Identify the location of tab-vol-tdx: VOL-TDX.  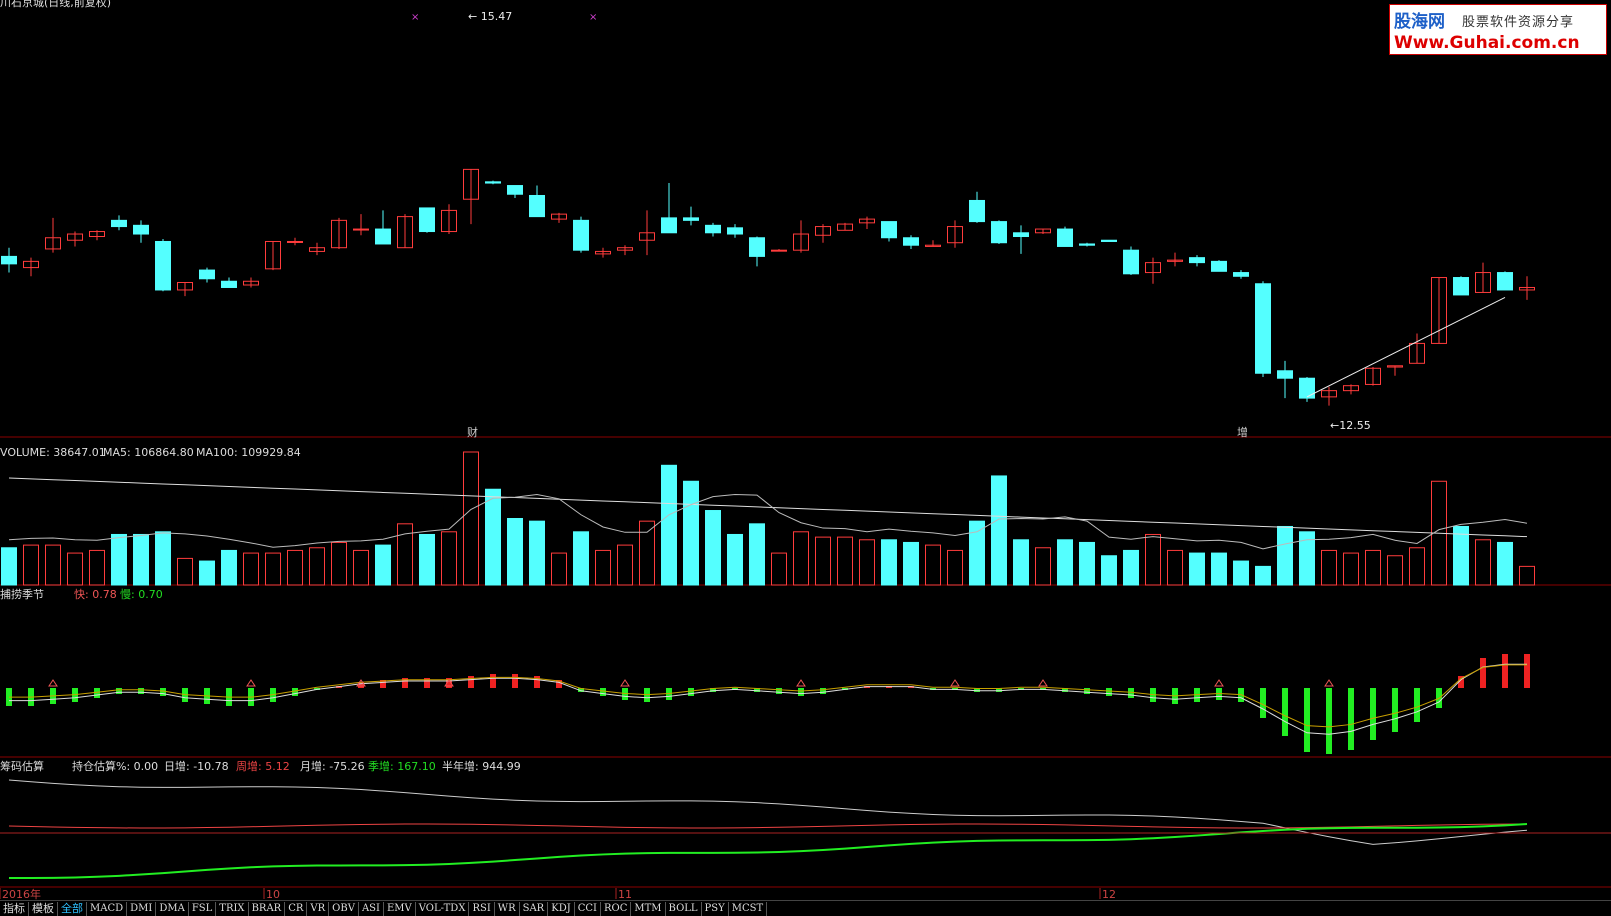
(443, 908).